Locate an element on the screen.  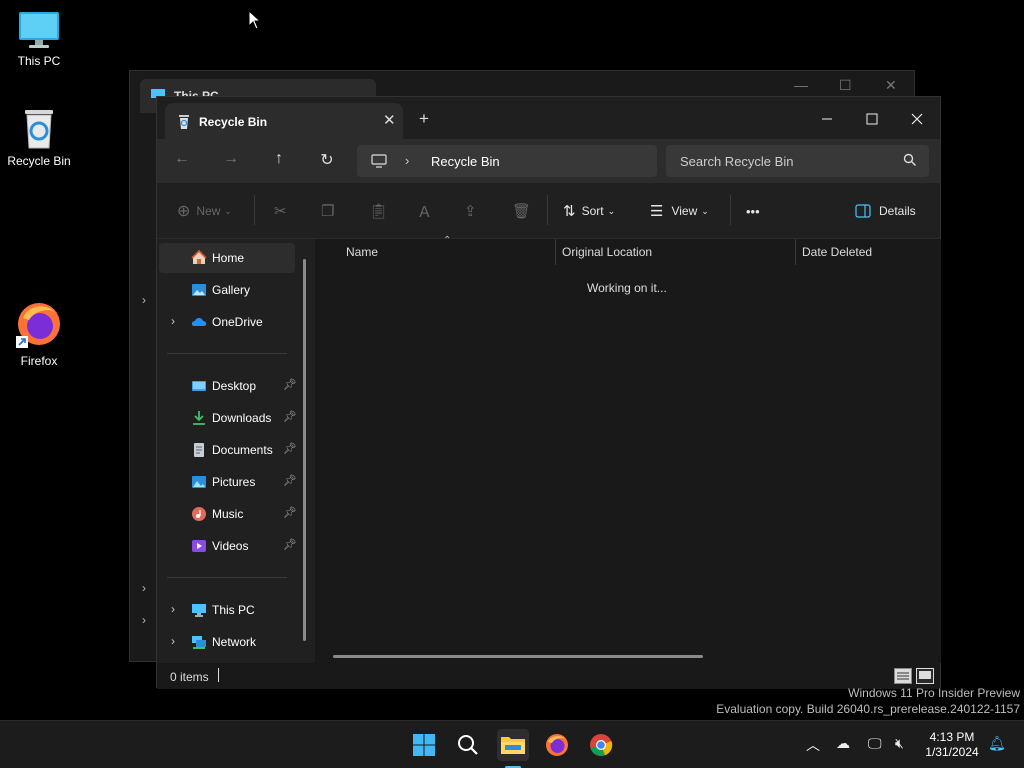
column-header-date-deleted: Date Deleted is located at coordinates (837, 252).